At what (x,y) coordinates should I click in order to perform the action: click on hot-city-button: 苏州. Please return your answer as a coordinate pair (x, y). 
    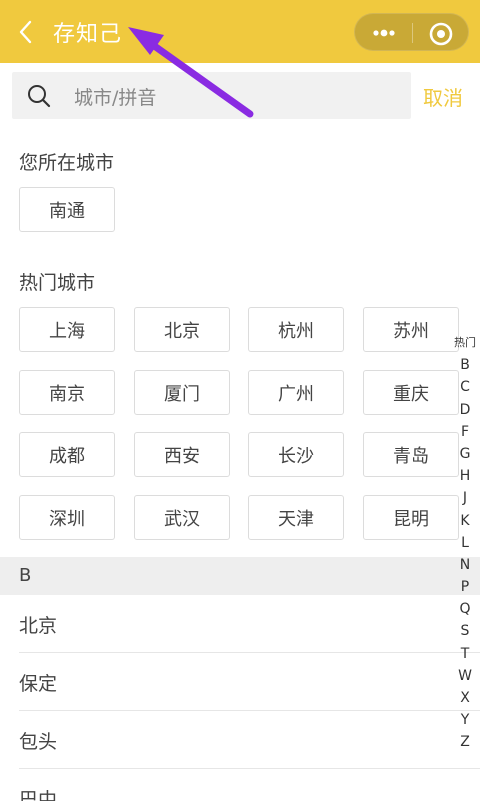
    Looking at the image, I should click on (411, 329).